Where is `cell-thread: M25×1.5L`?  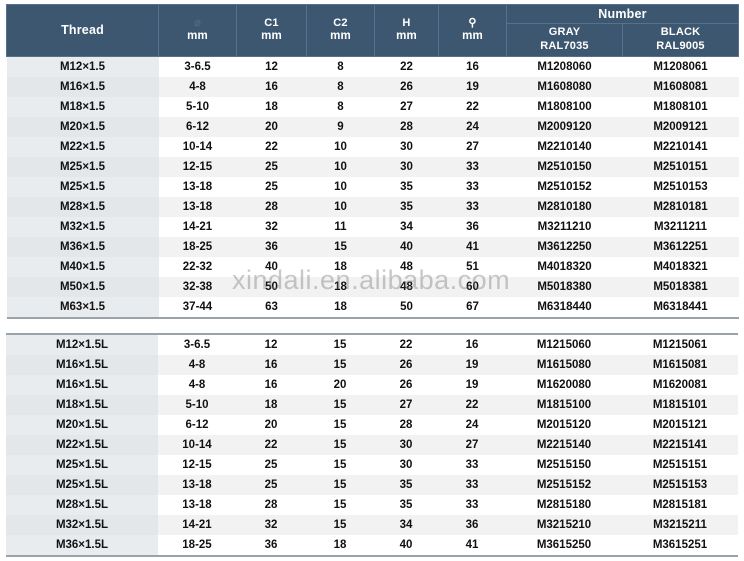
cell-thread: M25×1.5L is located at coordinates (82, 484).